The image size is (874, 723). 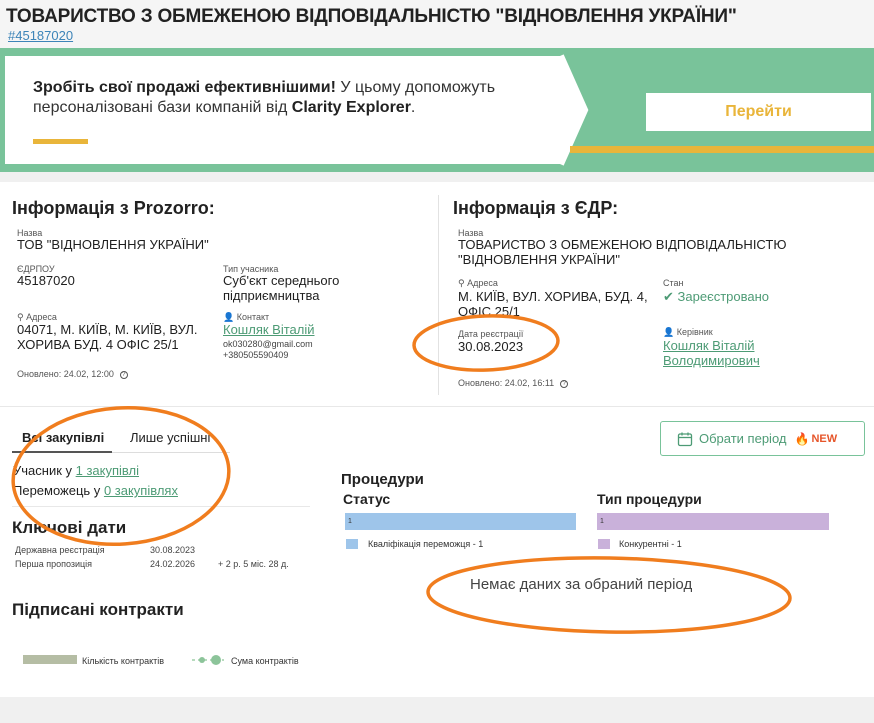 What do you see at coordinates (437, 177) in the screenshot?
I see `section-separator` at bounding box center [437, 177].